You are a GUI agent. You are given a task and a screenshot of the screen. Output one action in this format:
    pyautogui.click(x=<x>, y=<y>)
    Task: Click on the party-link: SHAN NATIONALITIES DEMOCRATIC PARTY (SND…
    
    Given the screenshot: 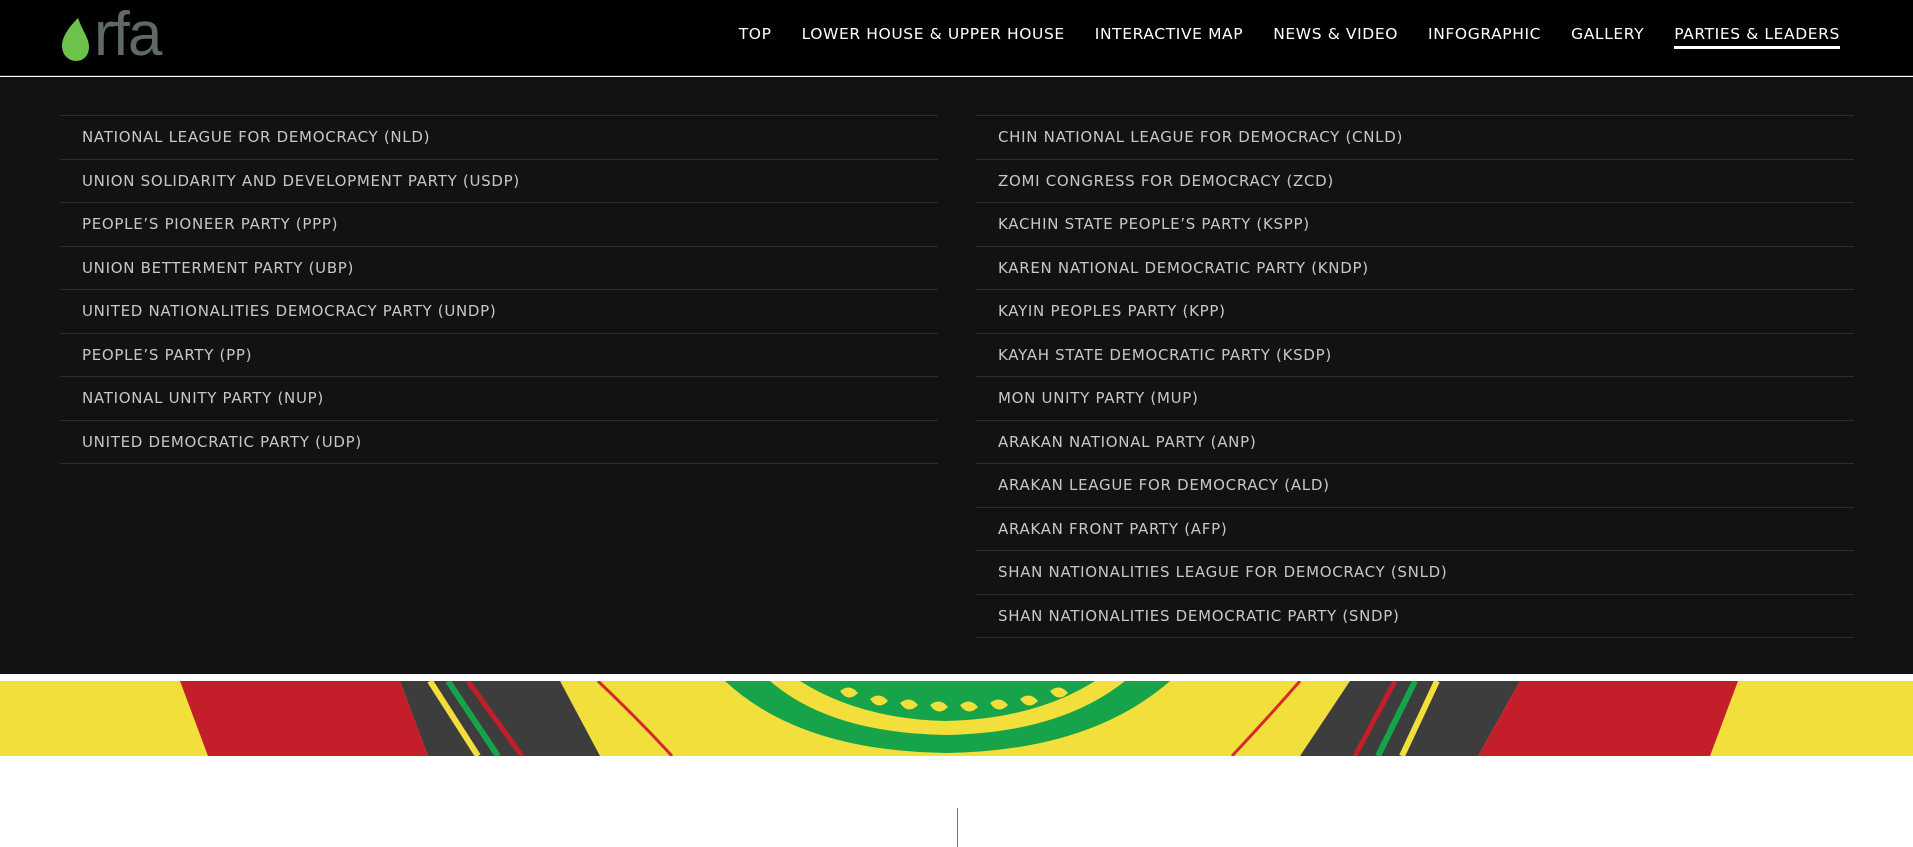 What is the action you would take?
    pyautogui.click(x=1415, y=616)
    